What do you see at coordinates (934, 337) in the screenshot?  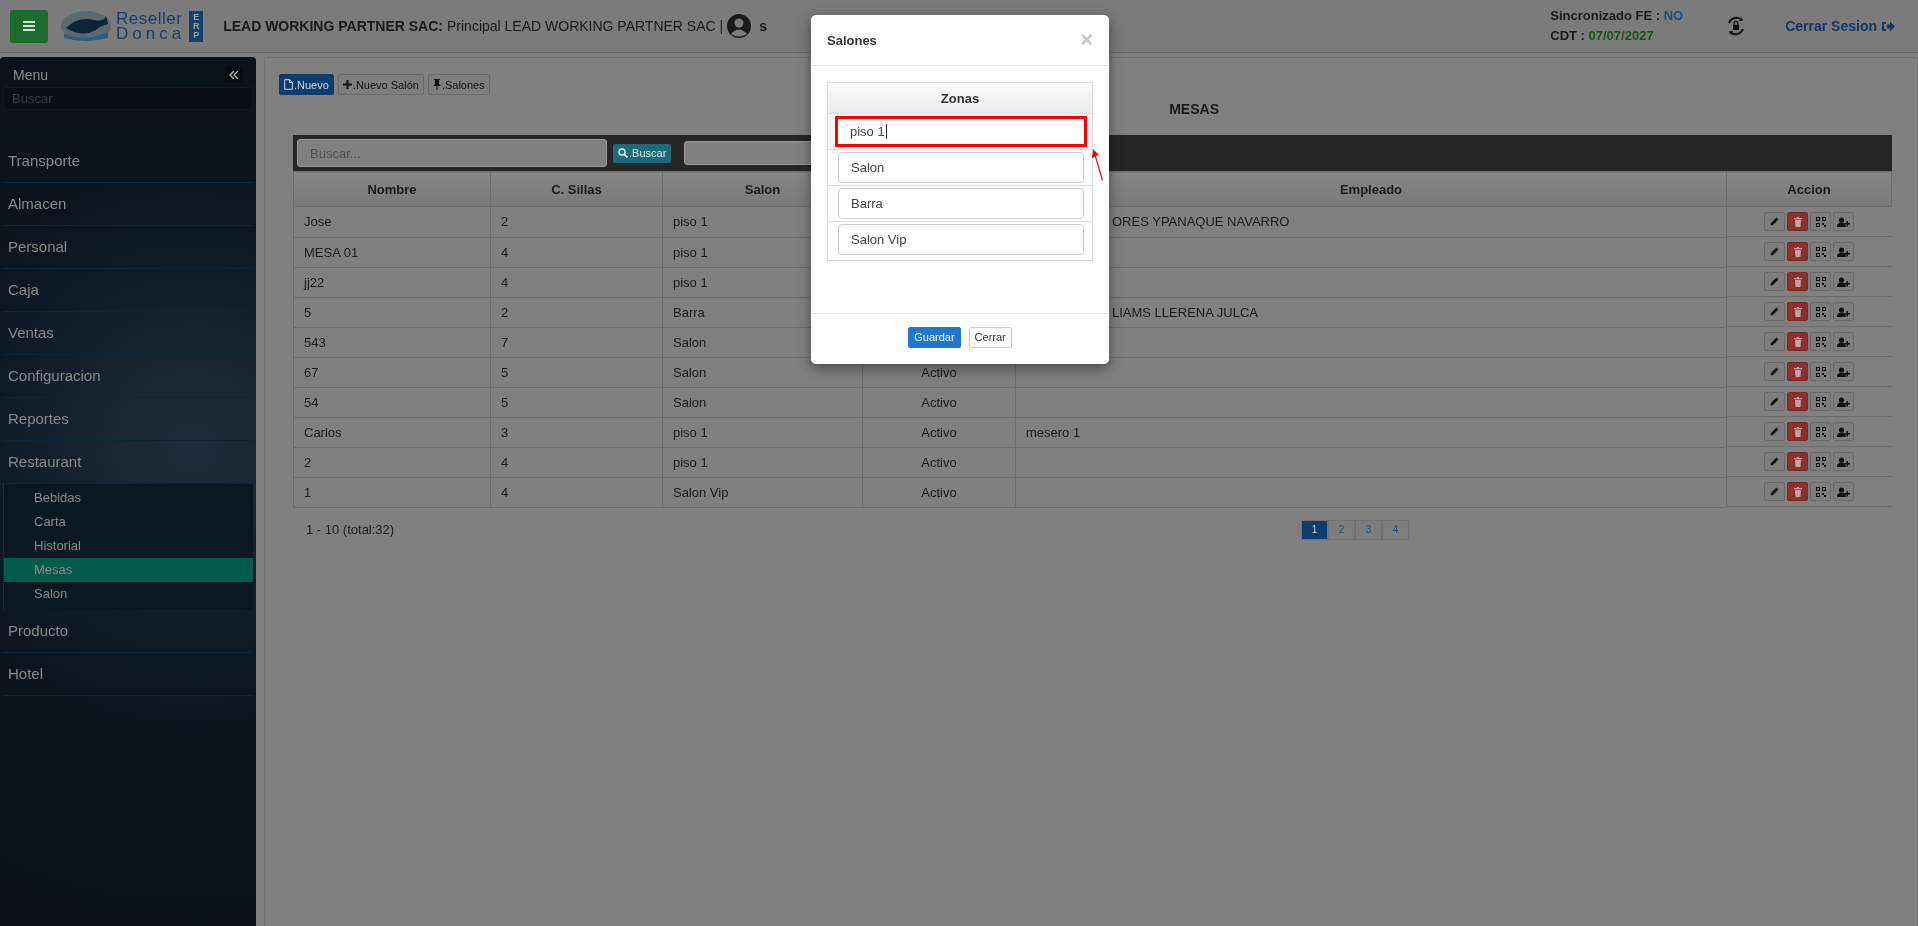 I see `dialog-button: Guardar` at bounding box center [934, 337].